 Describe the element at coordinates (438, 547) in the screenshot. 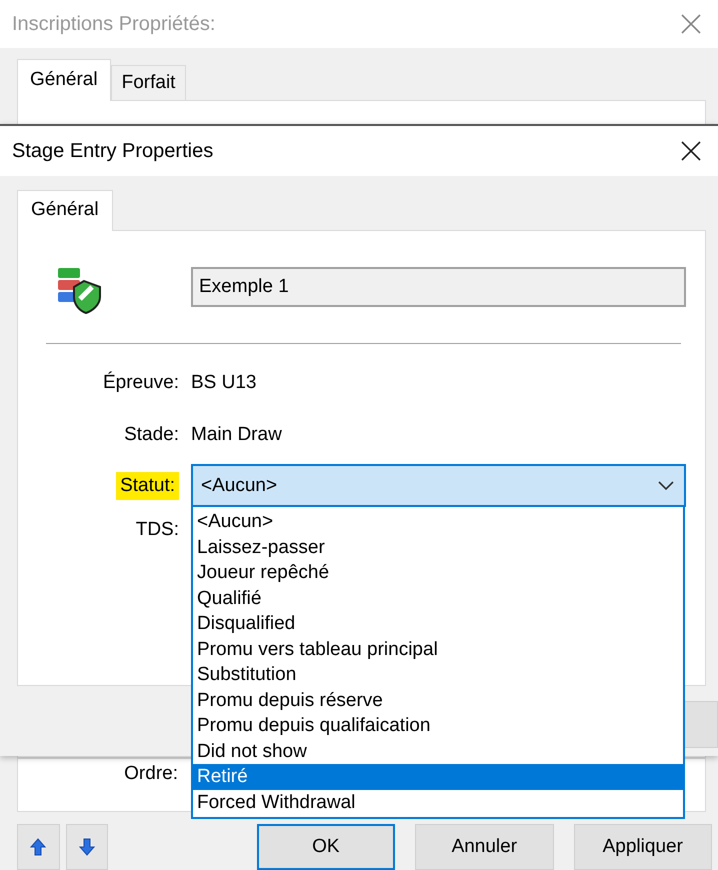

I see `dropdown-option: Laissez-passer` at that location.